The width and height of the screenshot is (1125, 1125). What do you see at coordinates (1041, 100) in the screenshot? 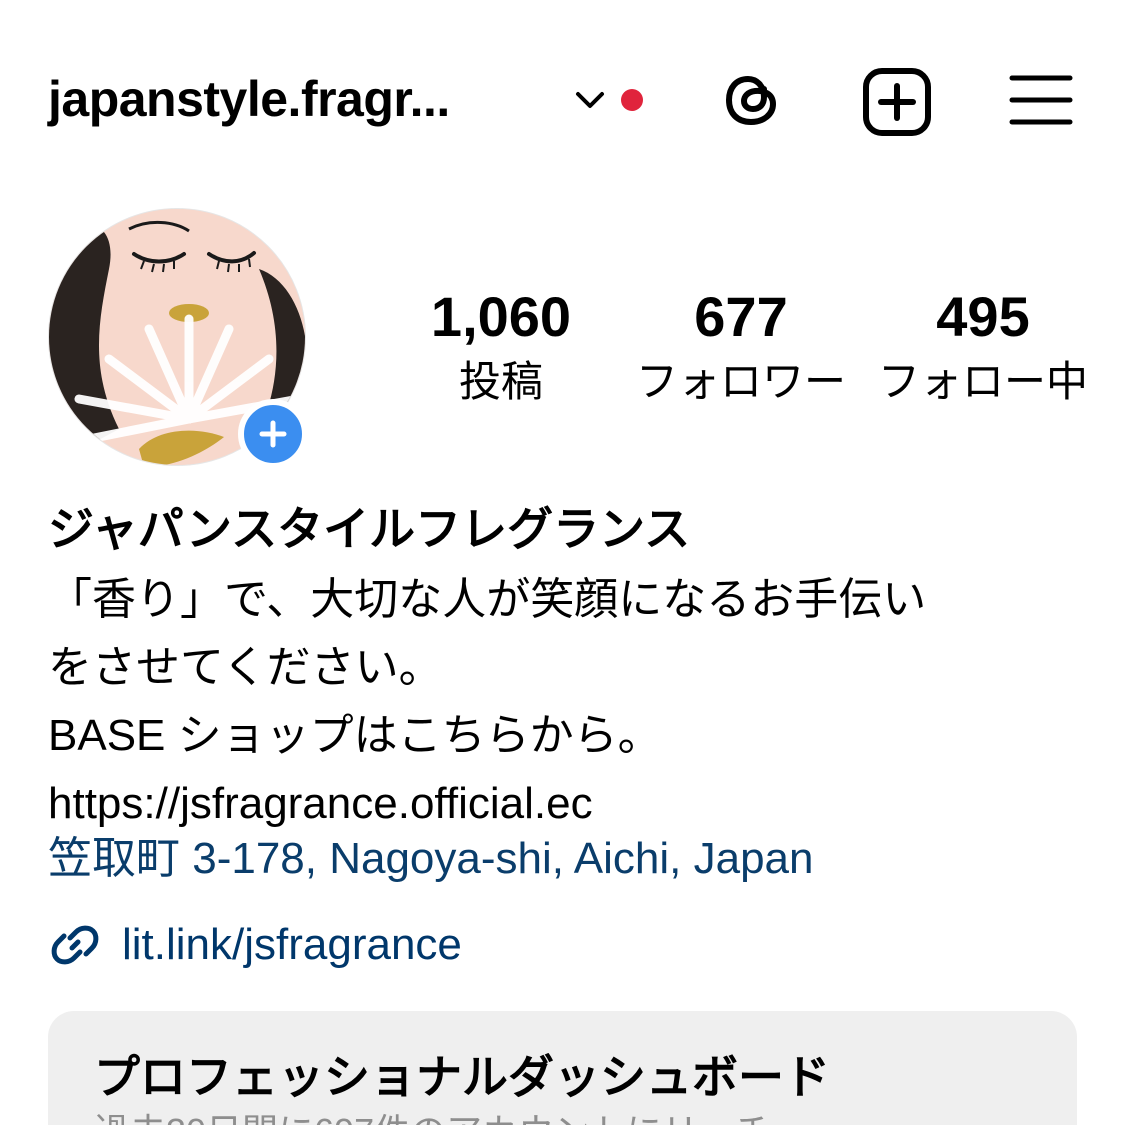
I see `hamburger-menu-icon` at bounding box center [1041, 100].